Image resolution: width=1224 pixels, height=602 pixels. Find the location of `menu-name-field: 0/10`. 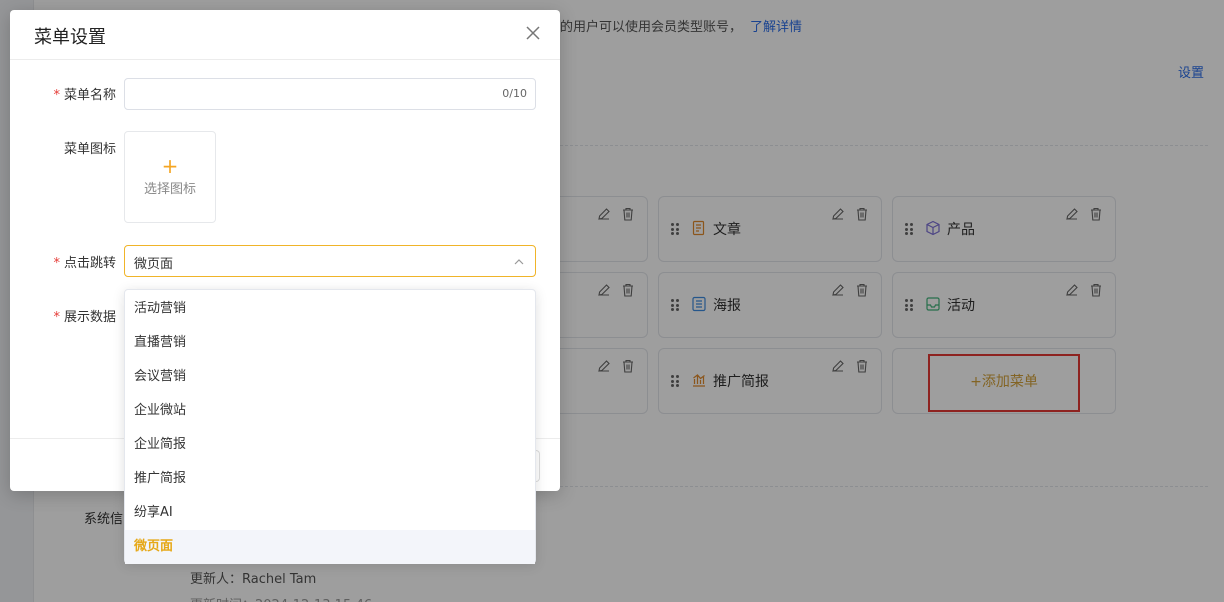

menu-name-field: 0/10 is located at coordinates (330, 94).